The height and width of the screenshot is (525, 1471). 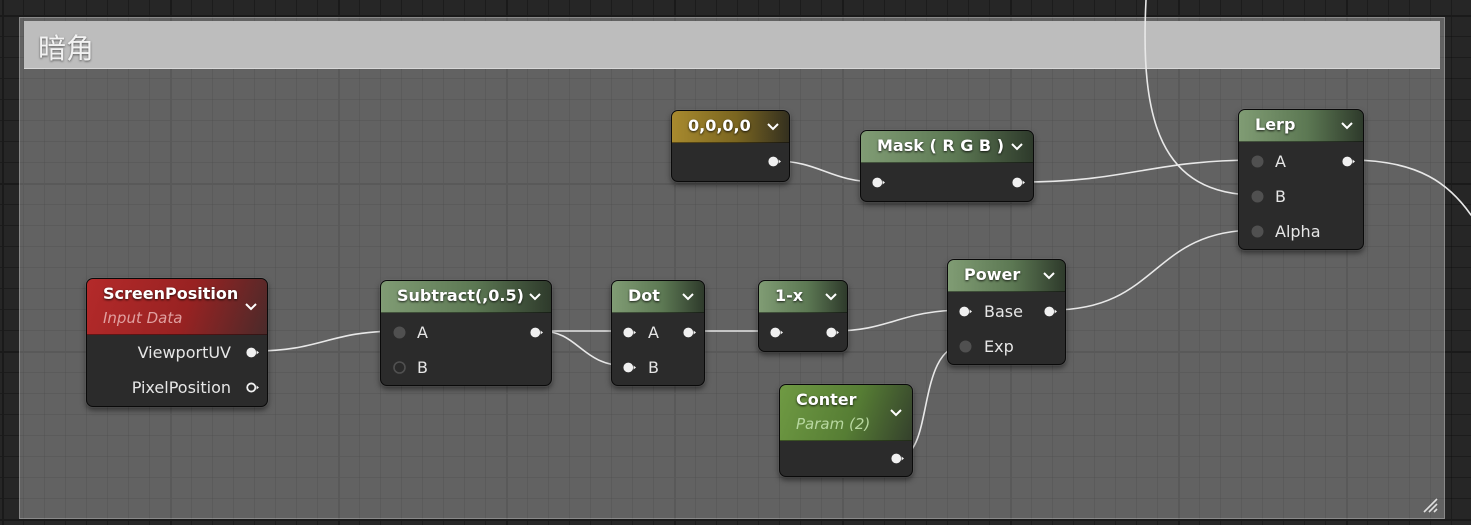 What do you see at coordinates (181, 387) in the screenshot?
I see `pin-label-pixelposition: PixelPosition` at bounding box center [181, 387].